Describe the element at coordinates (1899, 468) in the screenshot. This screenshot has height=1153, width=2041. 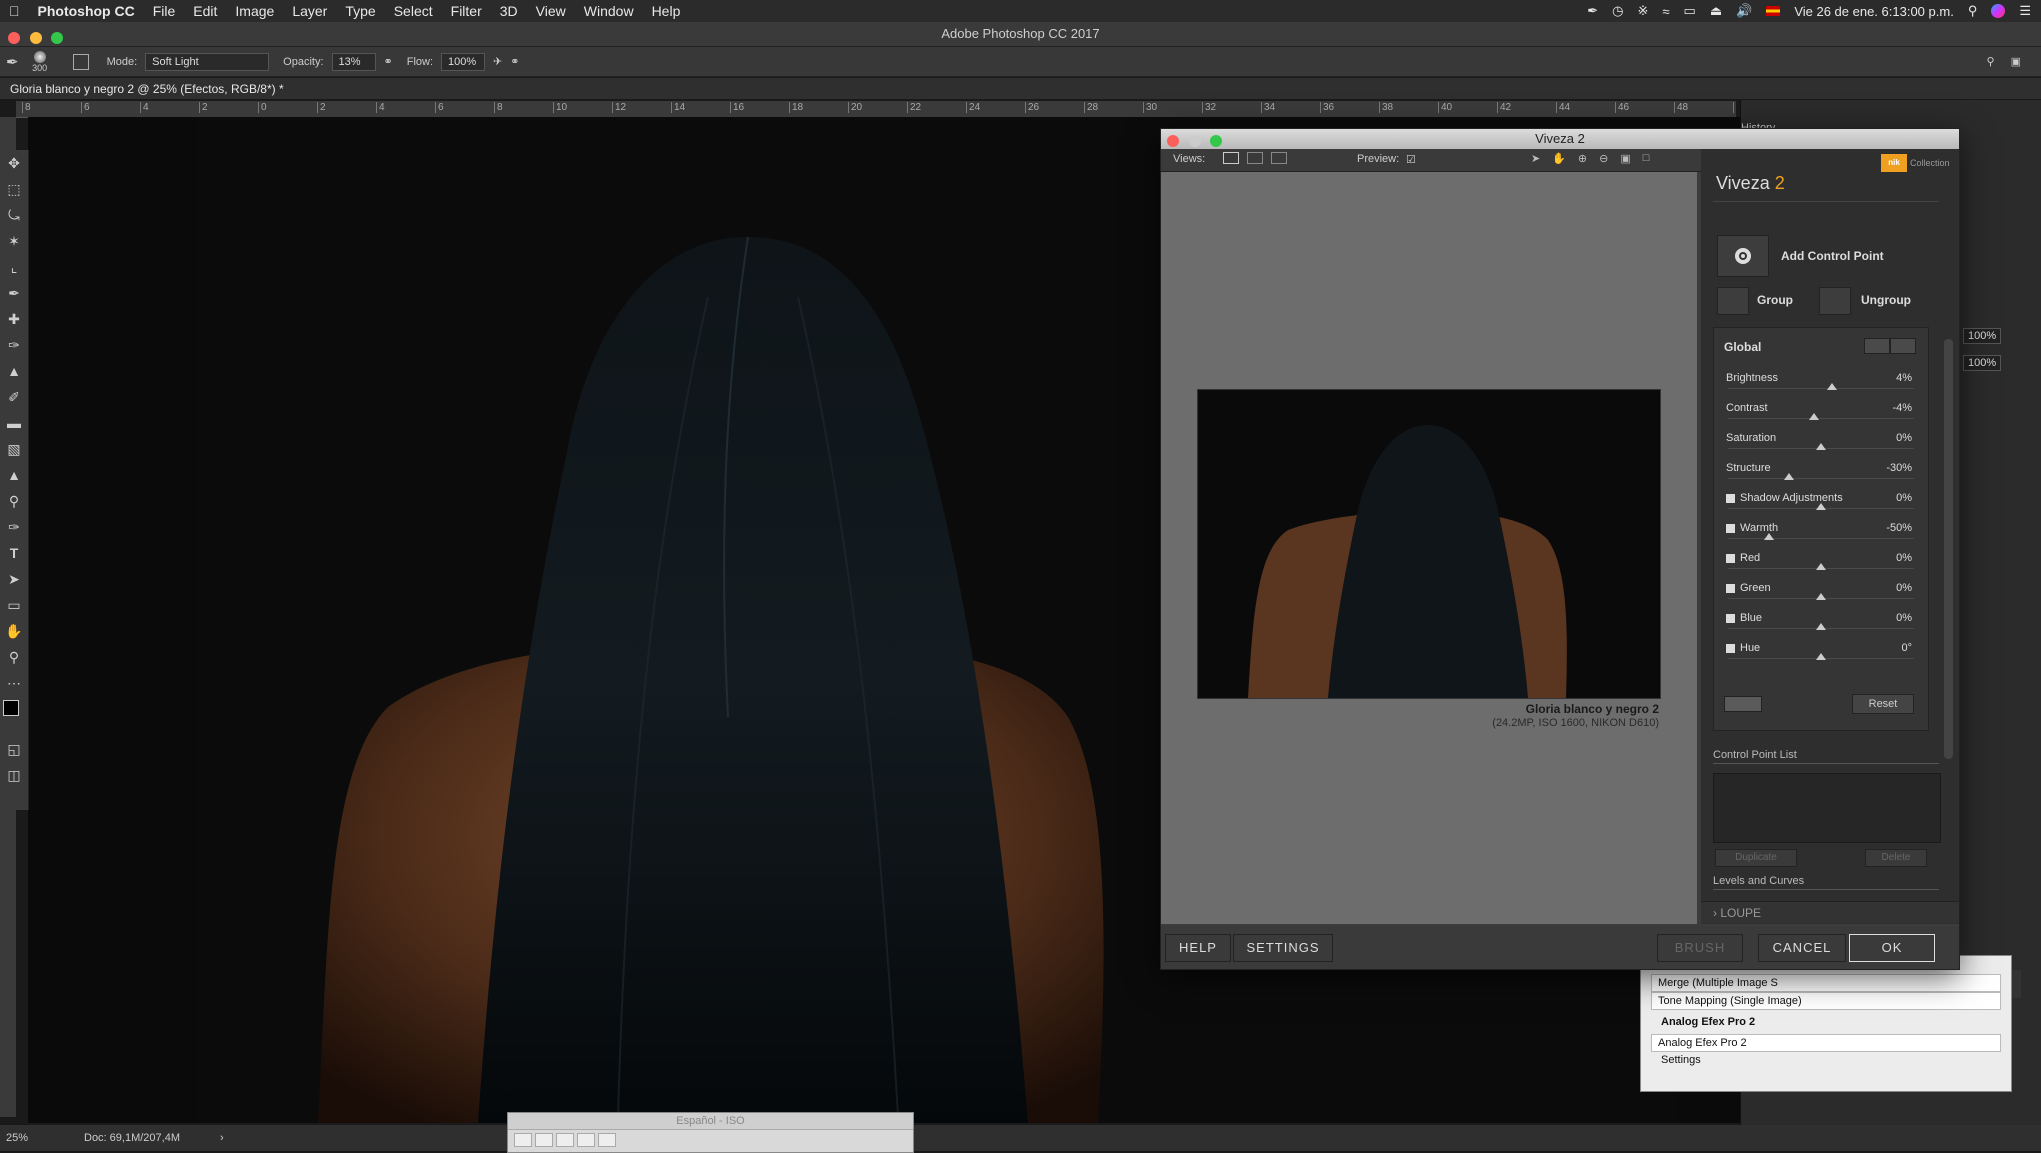
I see `slider-value: -30%` at that location.